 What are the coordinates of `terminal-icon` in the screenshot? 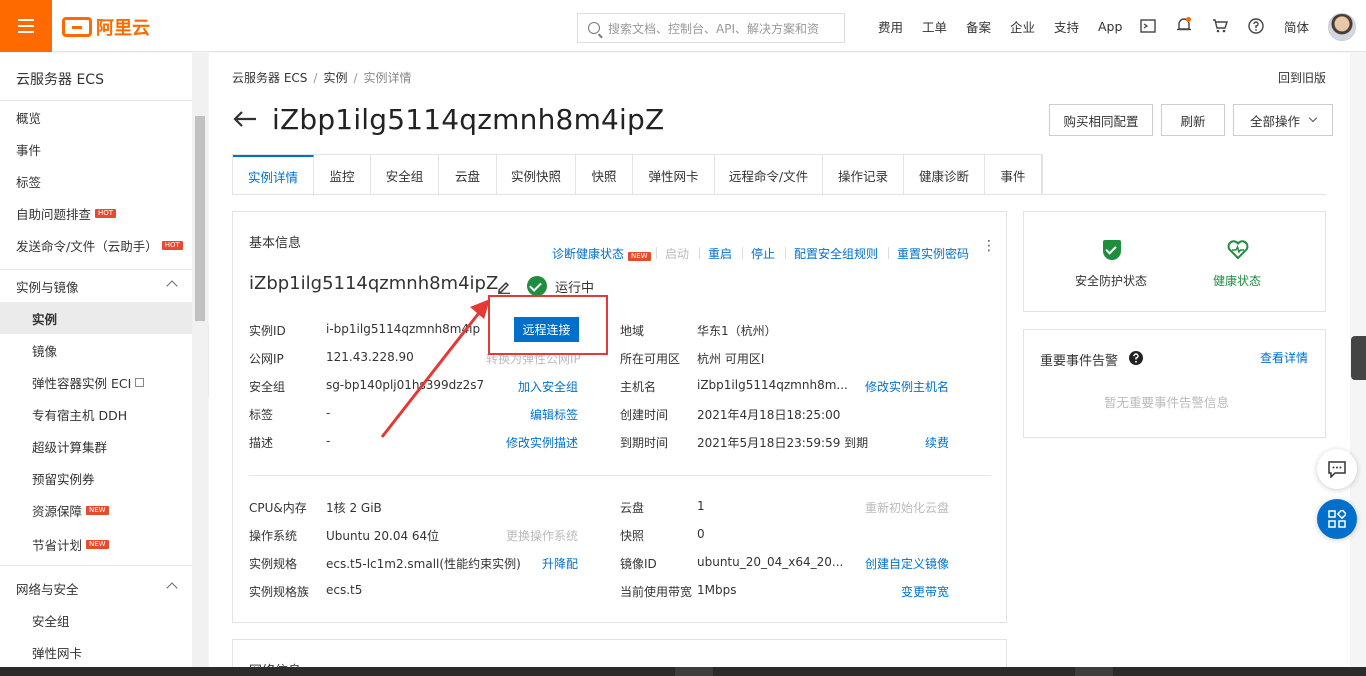 It's located at (1148, 26).